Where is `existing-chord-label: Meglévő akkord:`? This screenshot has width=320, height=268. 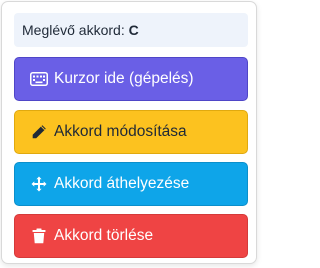
existing-chord-label: Meglévő akkord: is located at coordinates (73, 30).